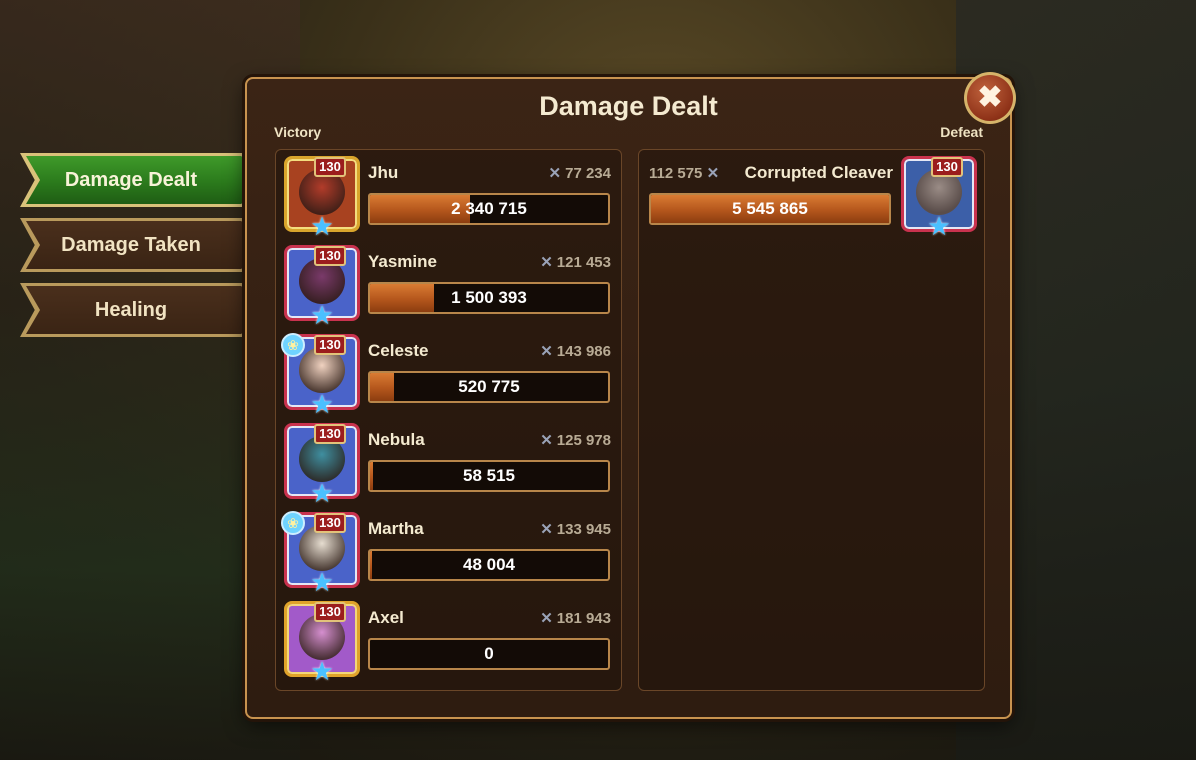 This screenshot has width=1196, height=760. Describe the element at coordinates (131, 179) in the screenshot. I see `tab-label: Damage Dealt` at that location.